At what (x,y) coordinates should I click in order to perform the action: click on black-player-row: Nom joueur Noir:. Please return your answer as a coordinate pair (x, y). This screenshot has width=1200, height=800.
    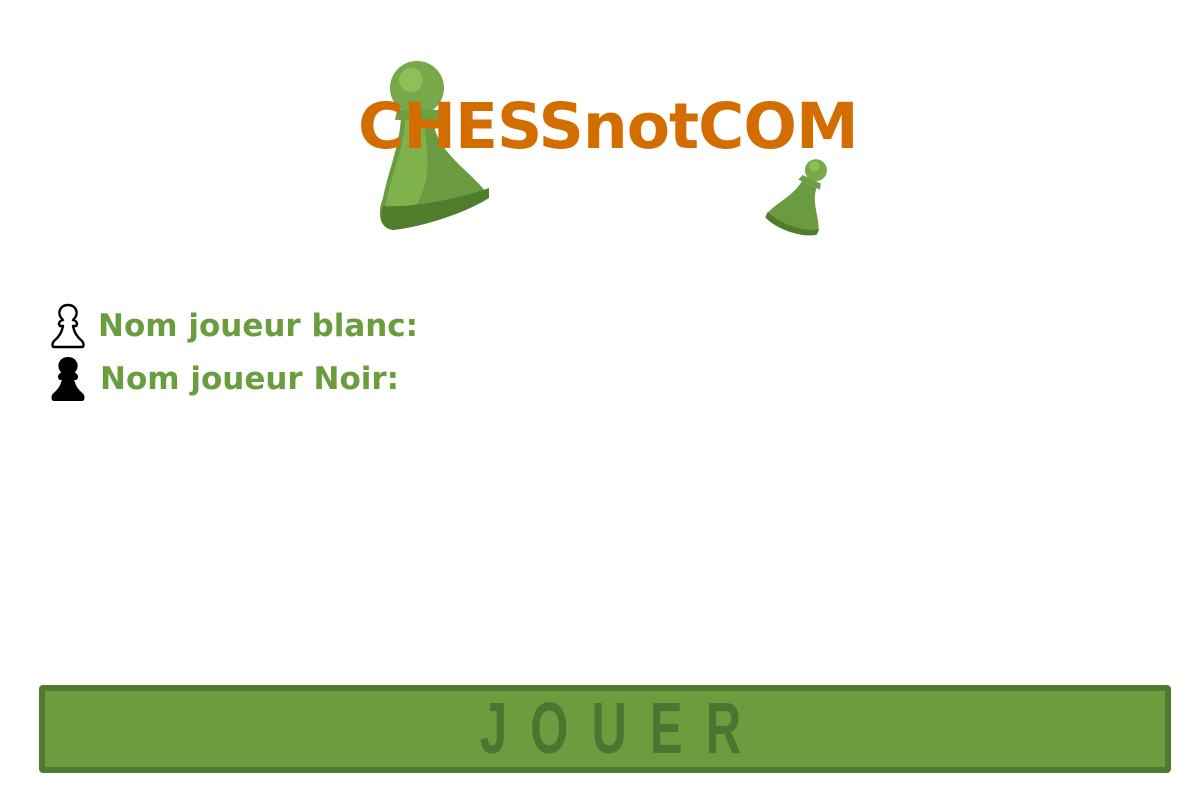
    Looking at the image, I should click on (224, 379).